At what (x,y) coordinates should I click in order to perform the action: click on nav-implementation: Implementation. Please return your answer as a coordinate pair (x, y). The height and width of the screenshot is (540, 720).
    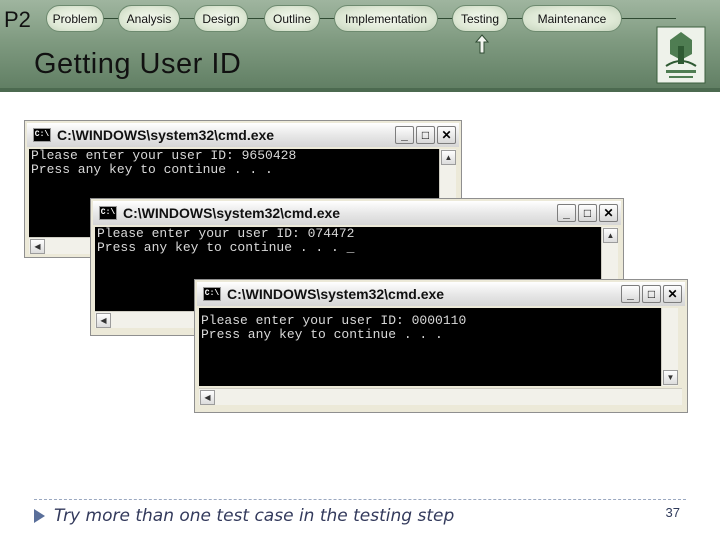
    Looking at the image, I should click on (386, 18).